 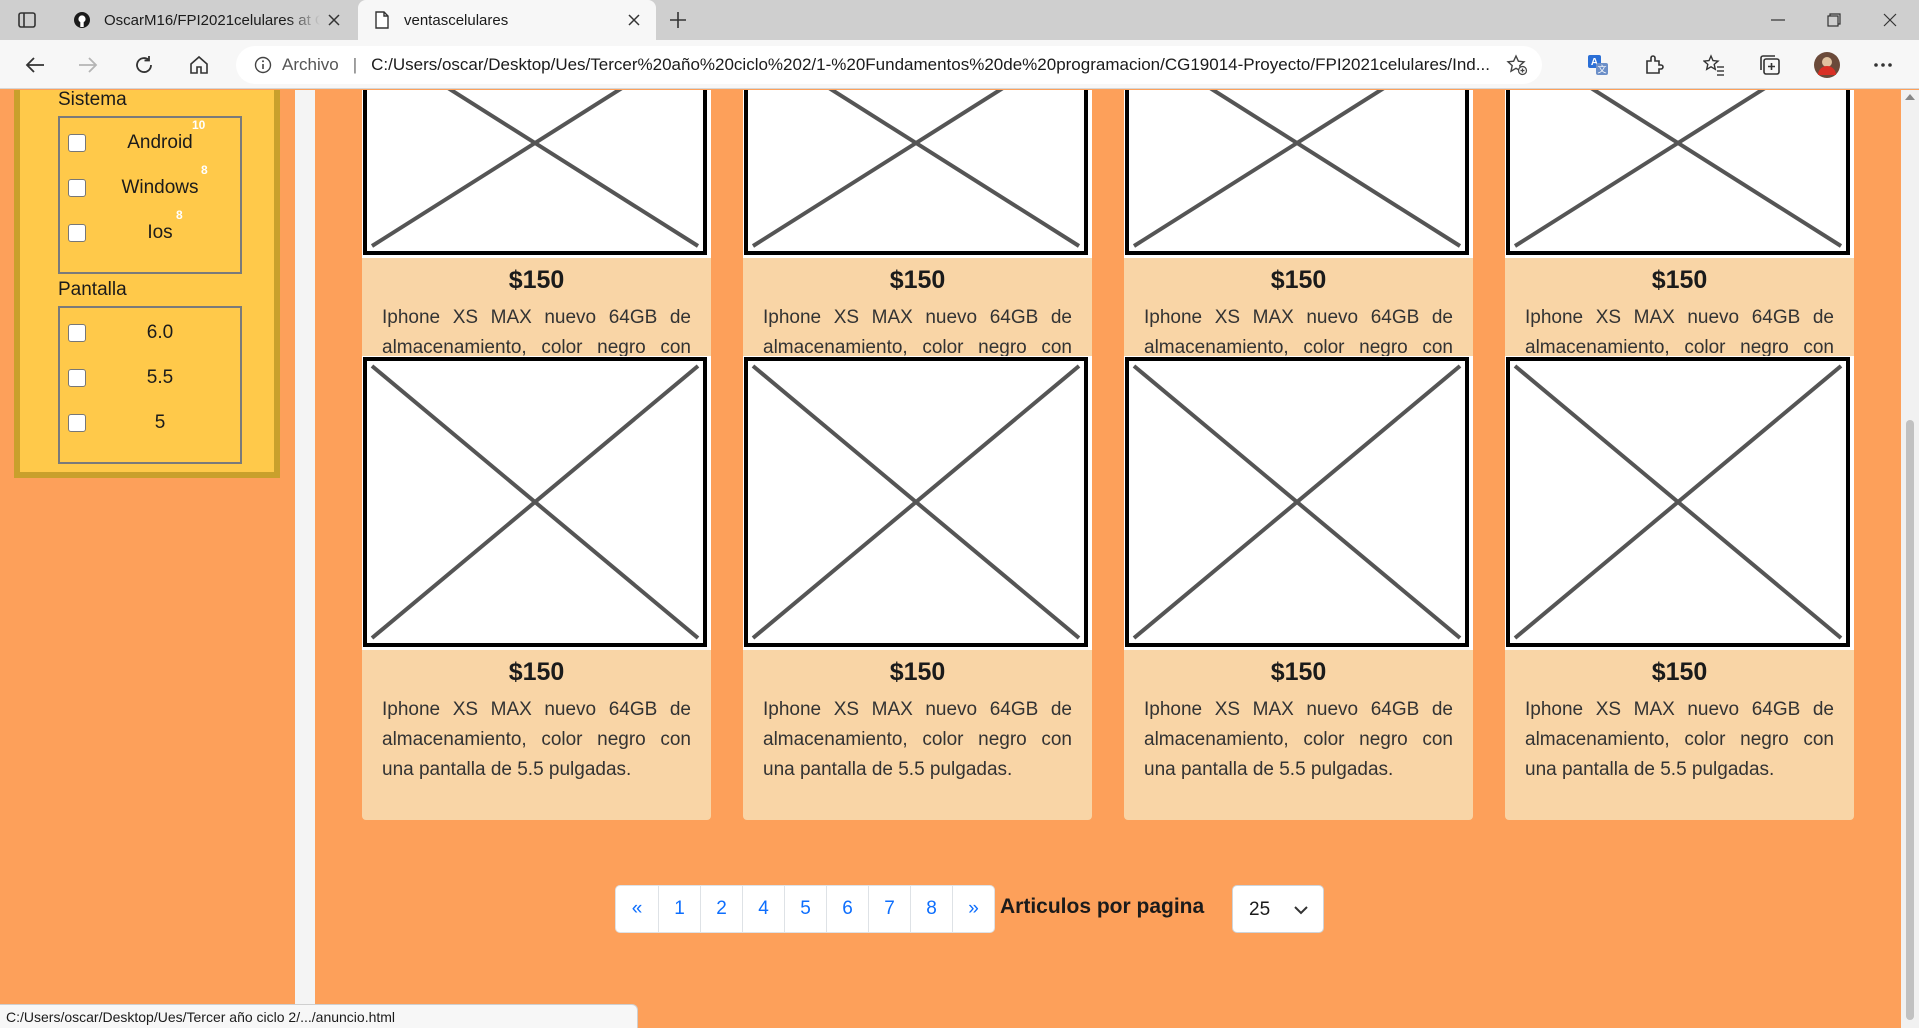 I want to click on minimize-icon, so click(x=1778, y=20).